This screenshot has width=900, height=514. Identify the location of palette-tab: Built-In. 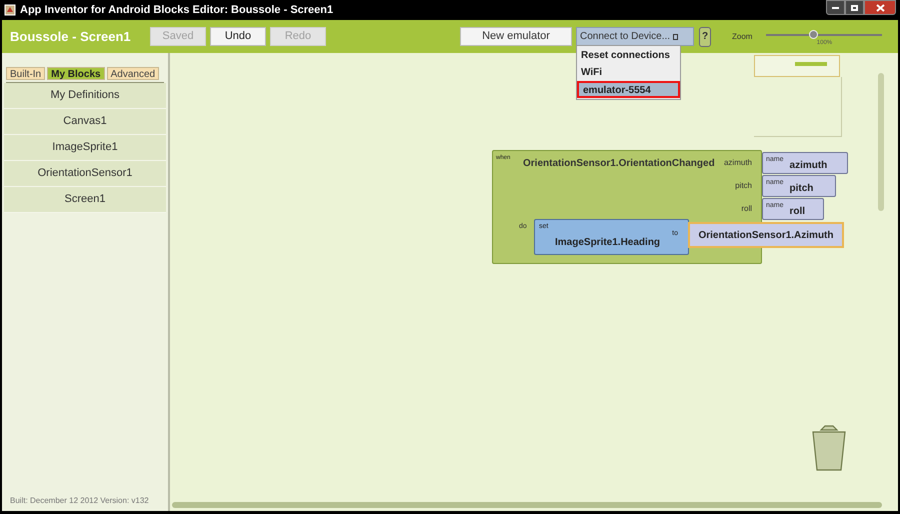
(26, 73).